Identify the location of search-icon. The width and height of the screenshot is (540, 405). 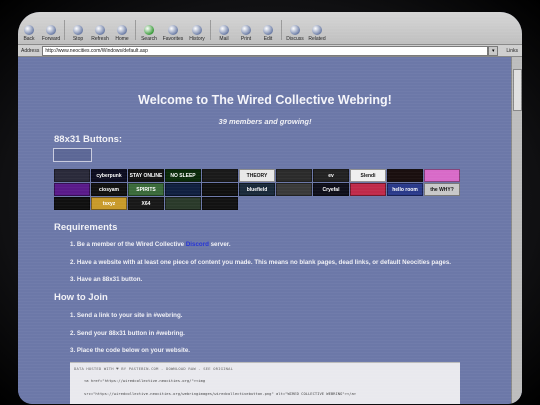
(149, 30).